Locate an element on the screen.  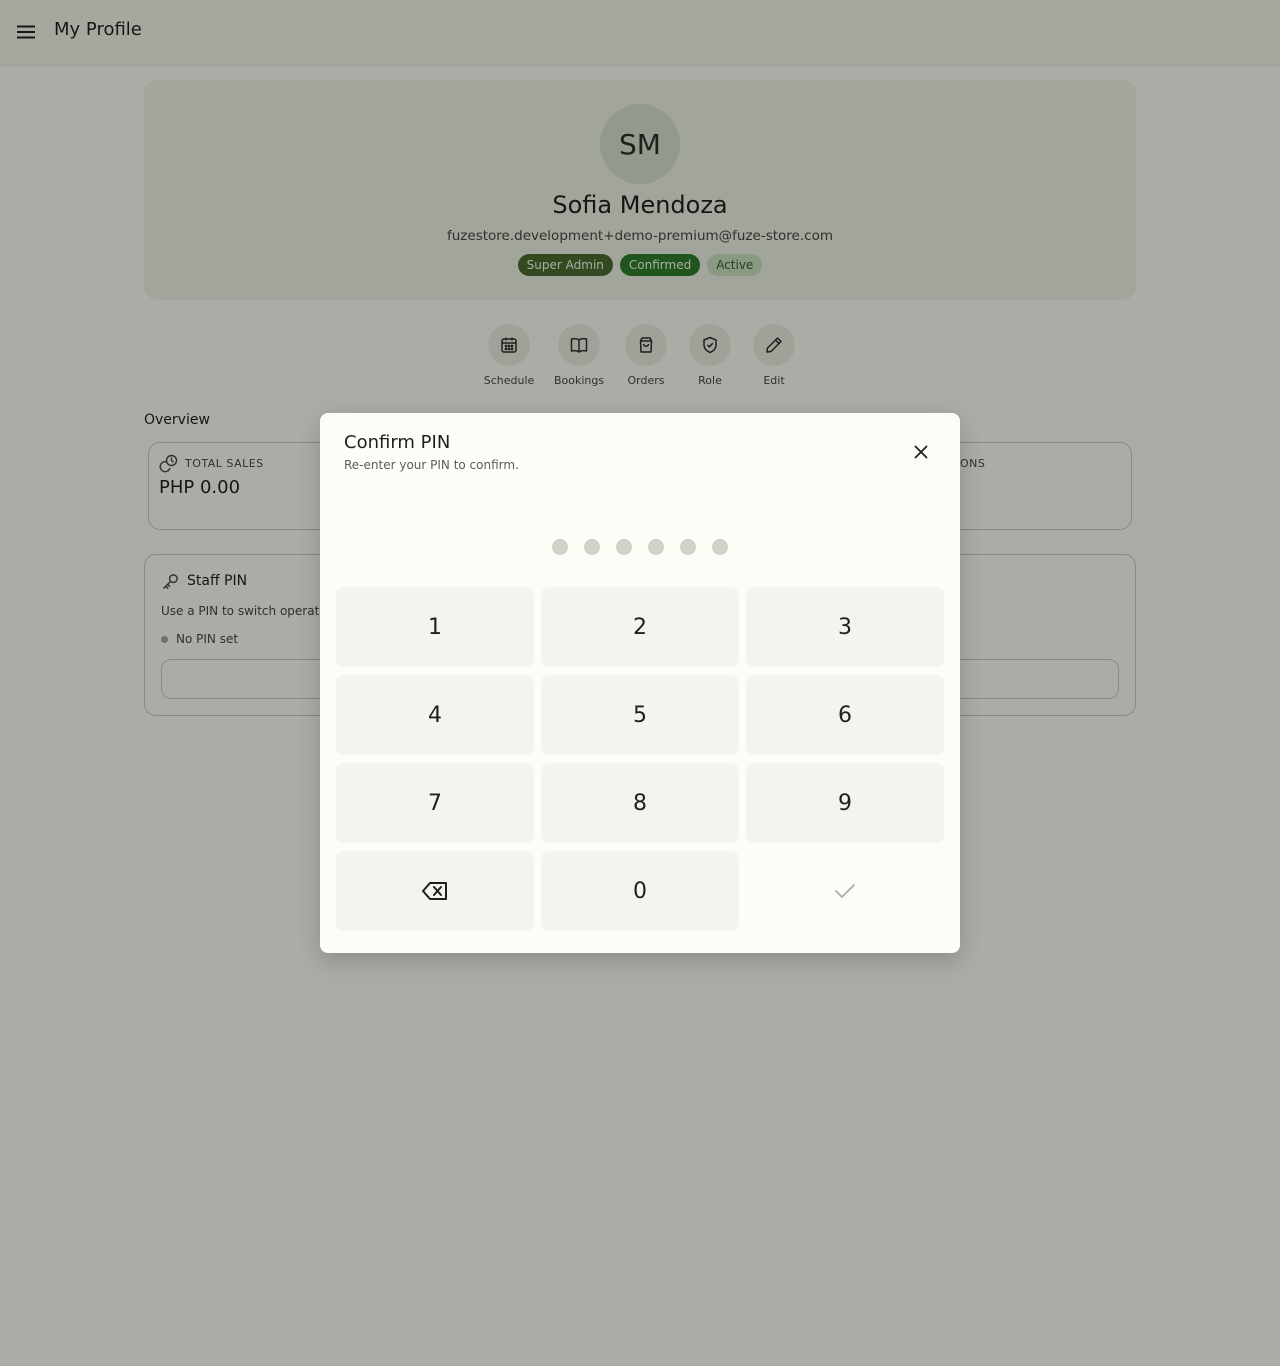
key-5: 5 is located at coordinates (640, 715).